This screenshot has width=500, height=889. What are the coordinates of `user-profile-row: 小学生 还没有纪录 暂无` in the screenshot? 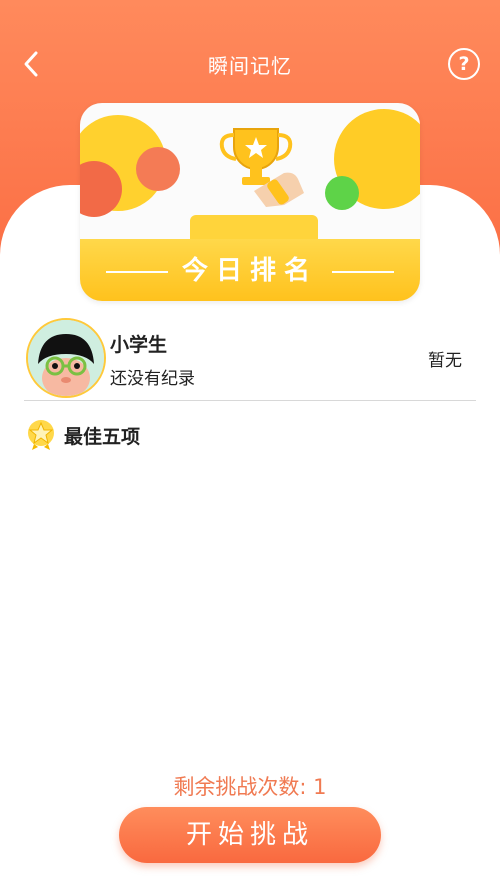 It's located at (250, 358).